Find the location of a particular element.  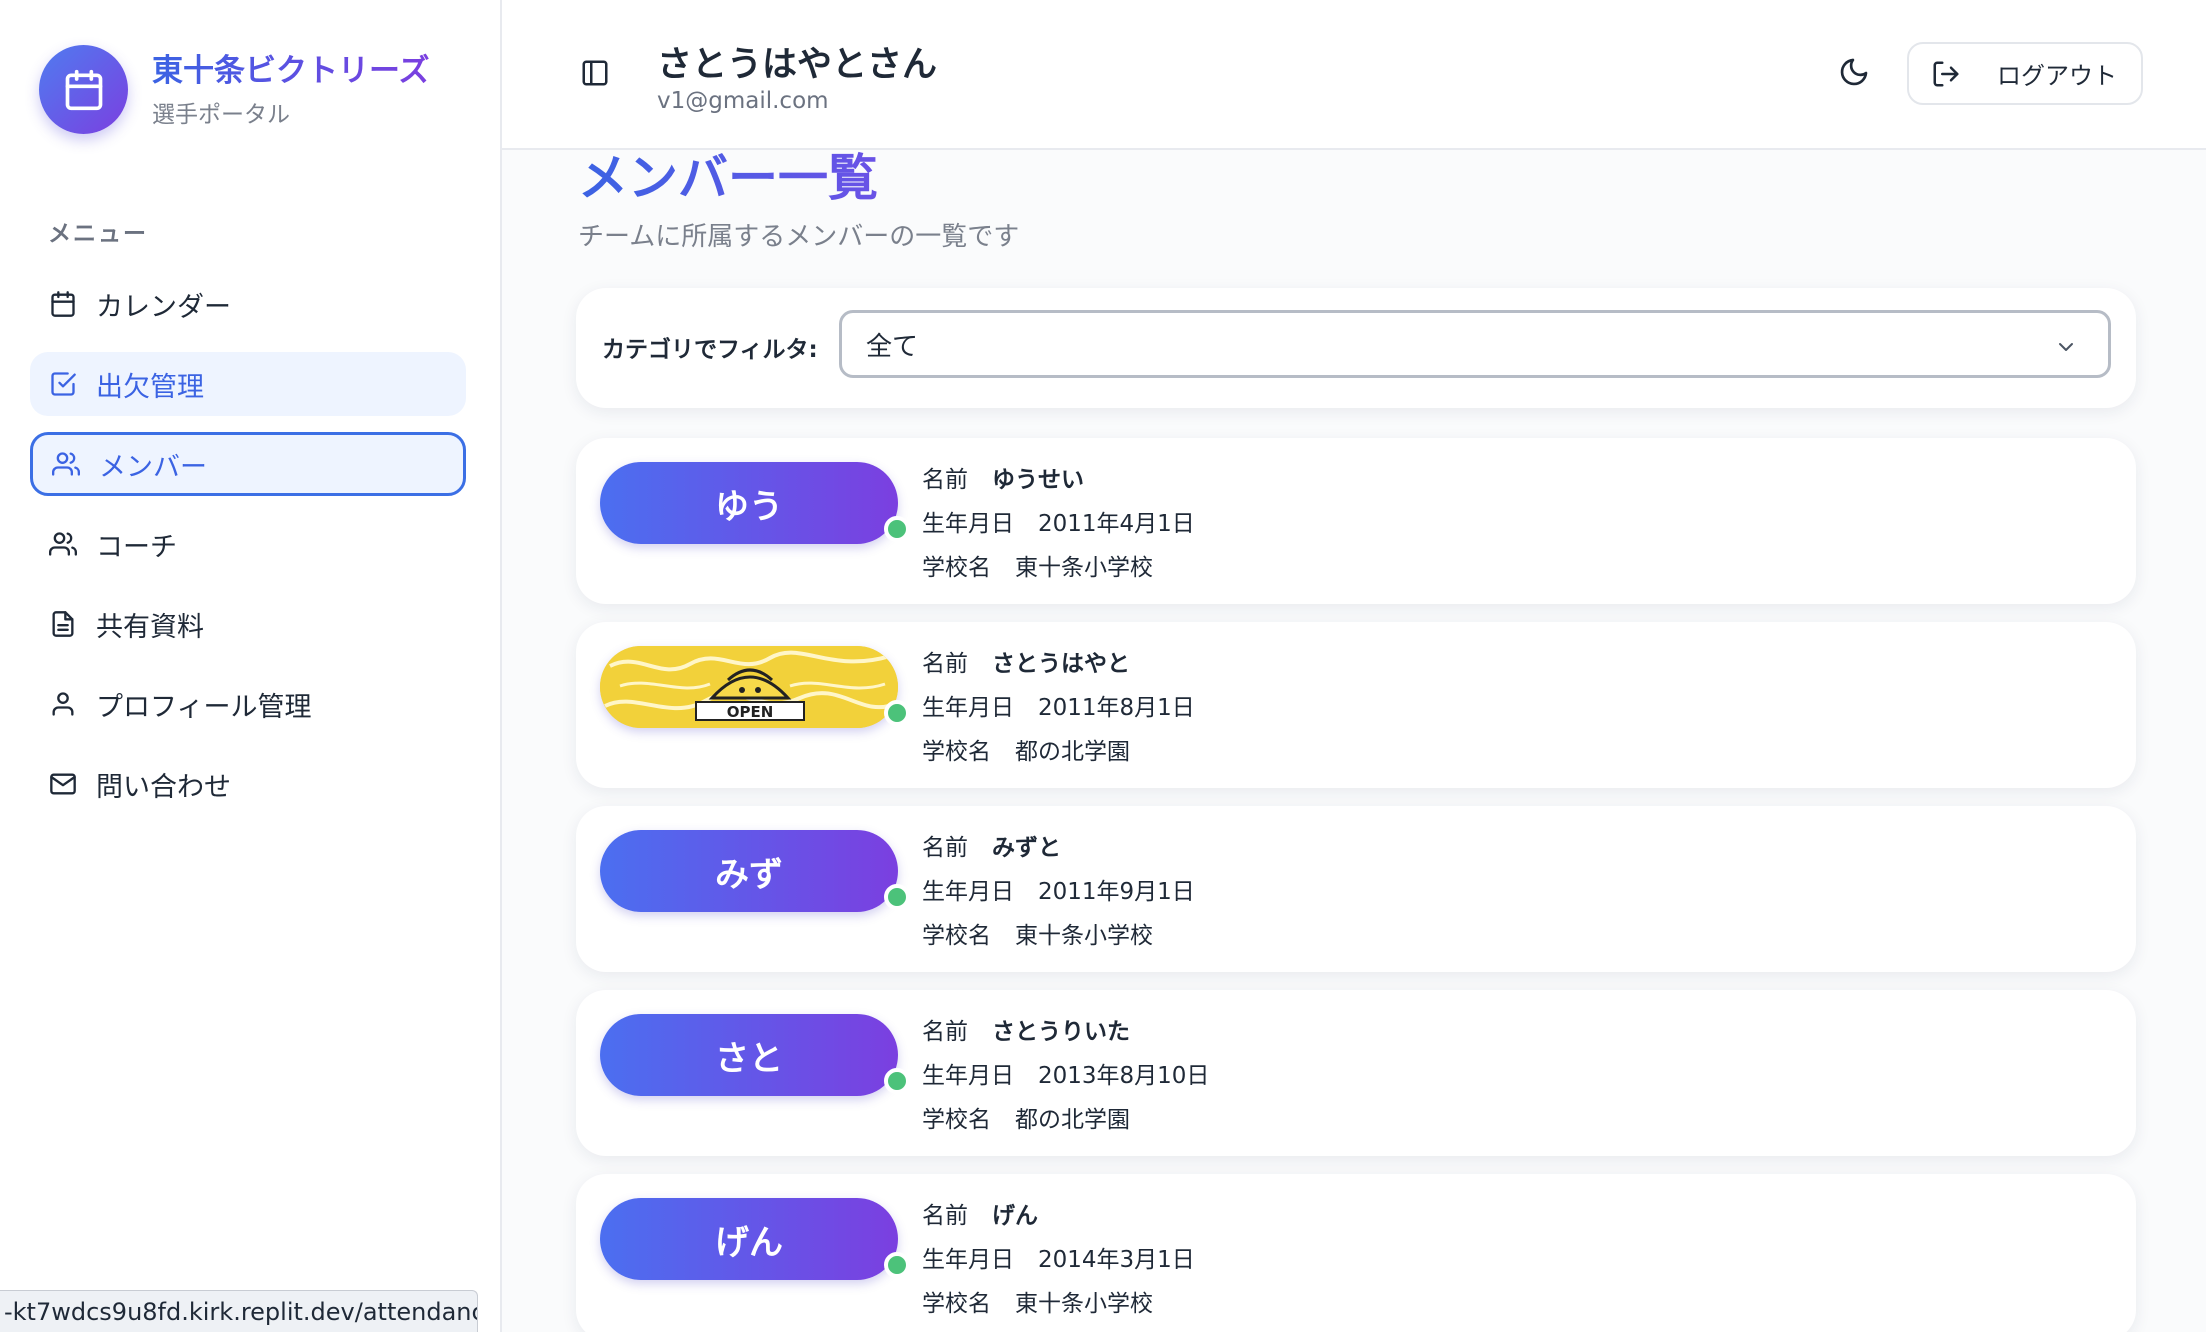

user-icon is located at coordinates (63, 704).